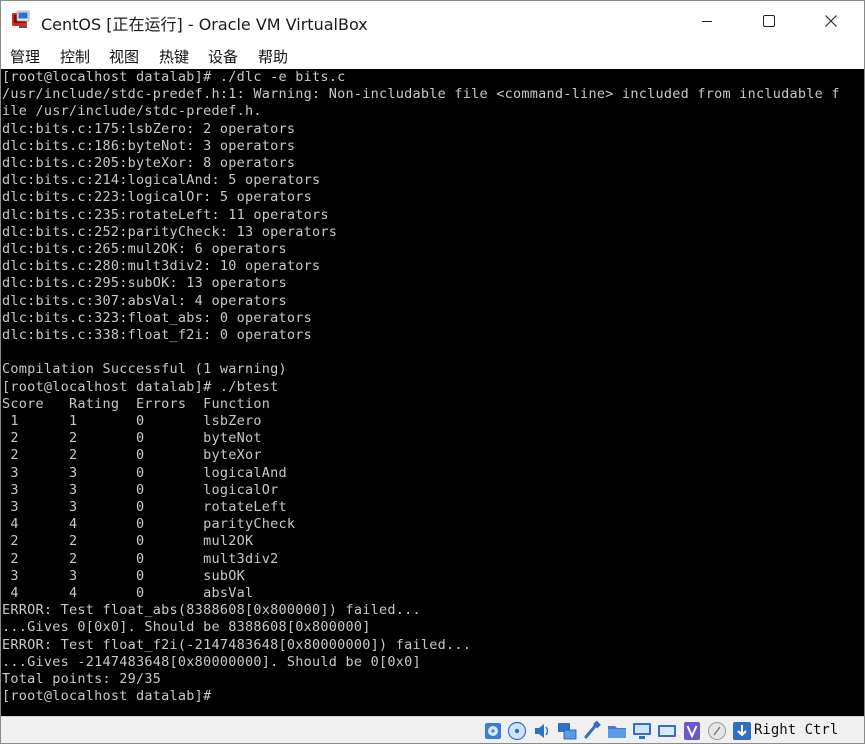  What do you see at coordinates (717, 731) in the screenshot?
I see `mouse-integration-icon` at bounding box center [717, 731].